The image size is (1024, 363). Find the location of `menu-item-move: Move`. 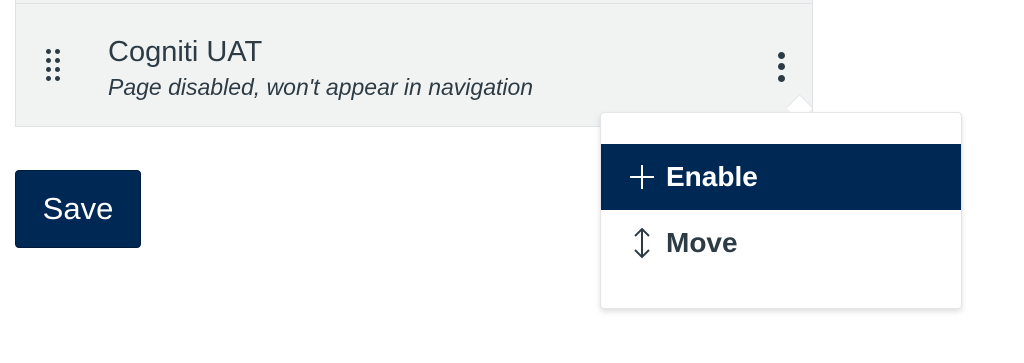

menu-item-move: Move is located at coordinates (781, 243).